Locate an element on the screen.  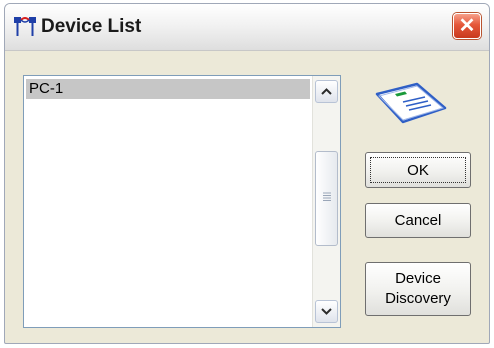
title-bar: Device List ✕ is located at coordinates (247, 27).